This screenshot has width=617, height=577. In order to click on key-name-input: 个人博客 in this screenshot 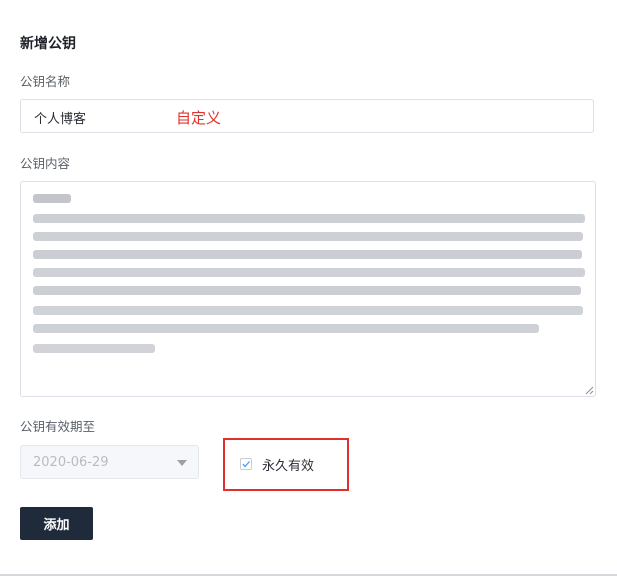, I will do `click(307, 116)`.